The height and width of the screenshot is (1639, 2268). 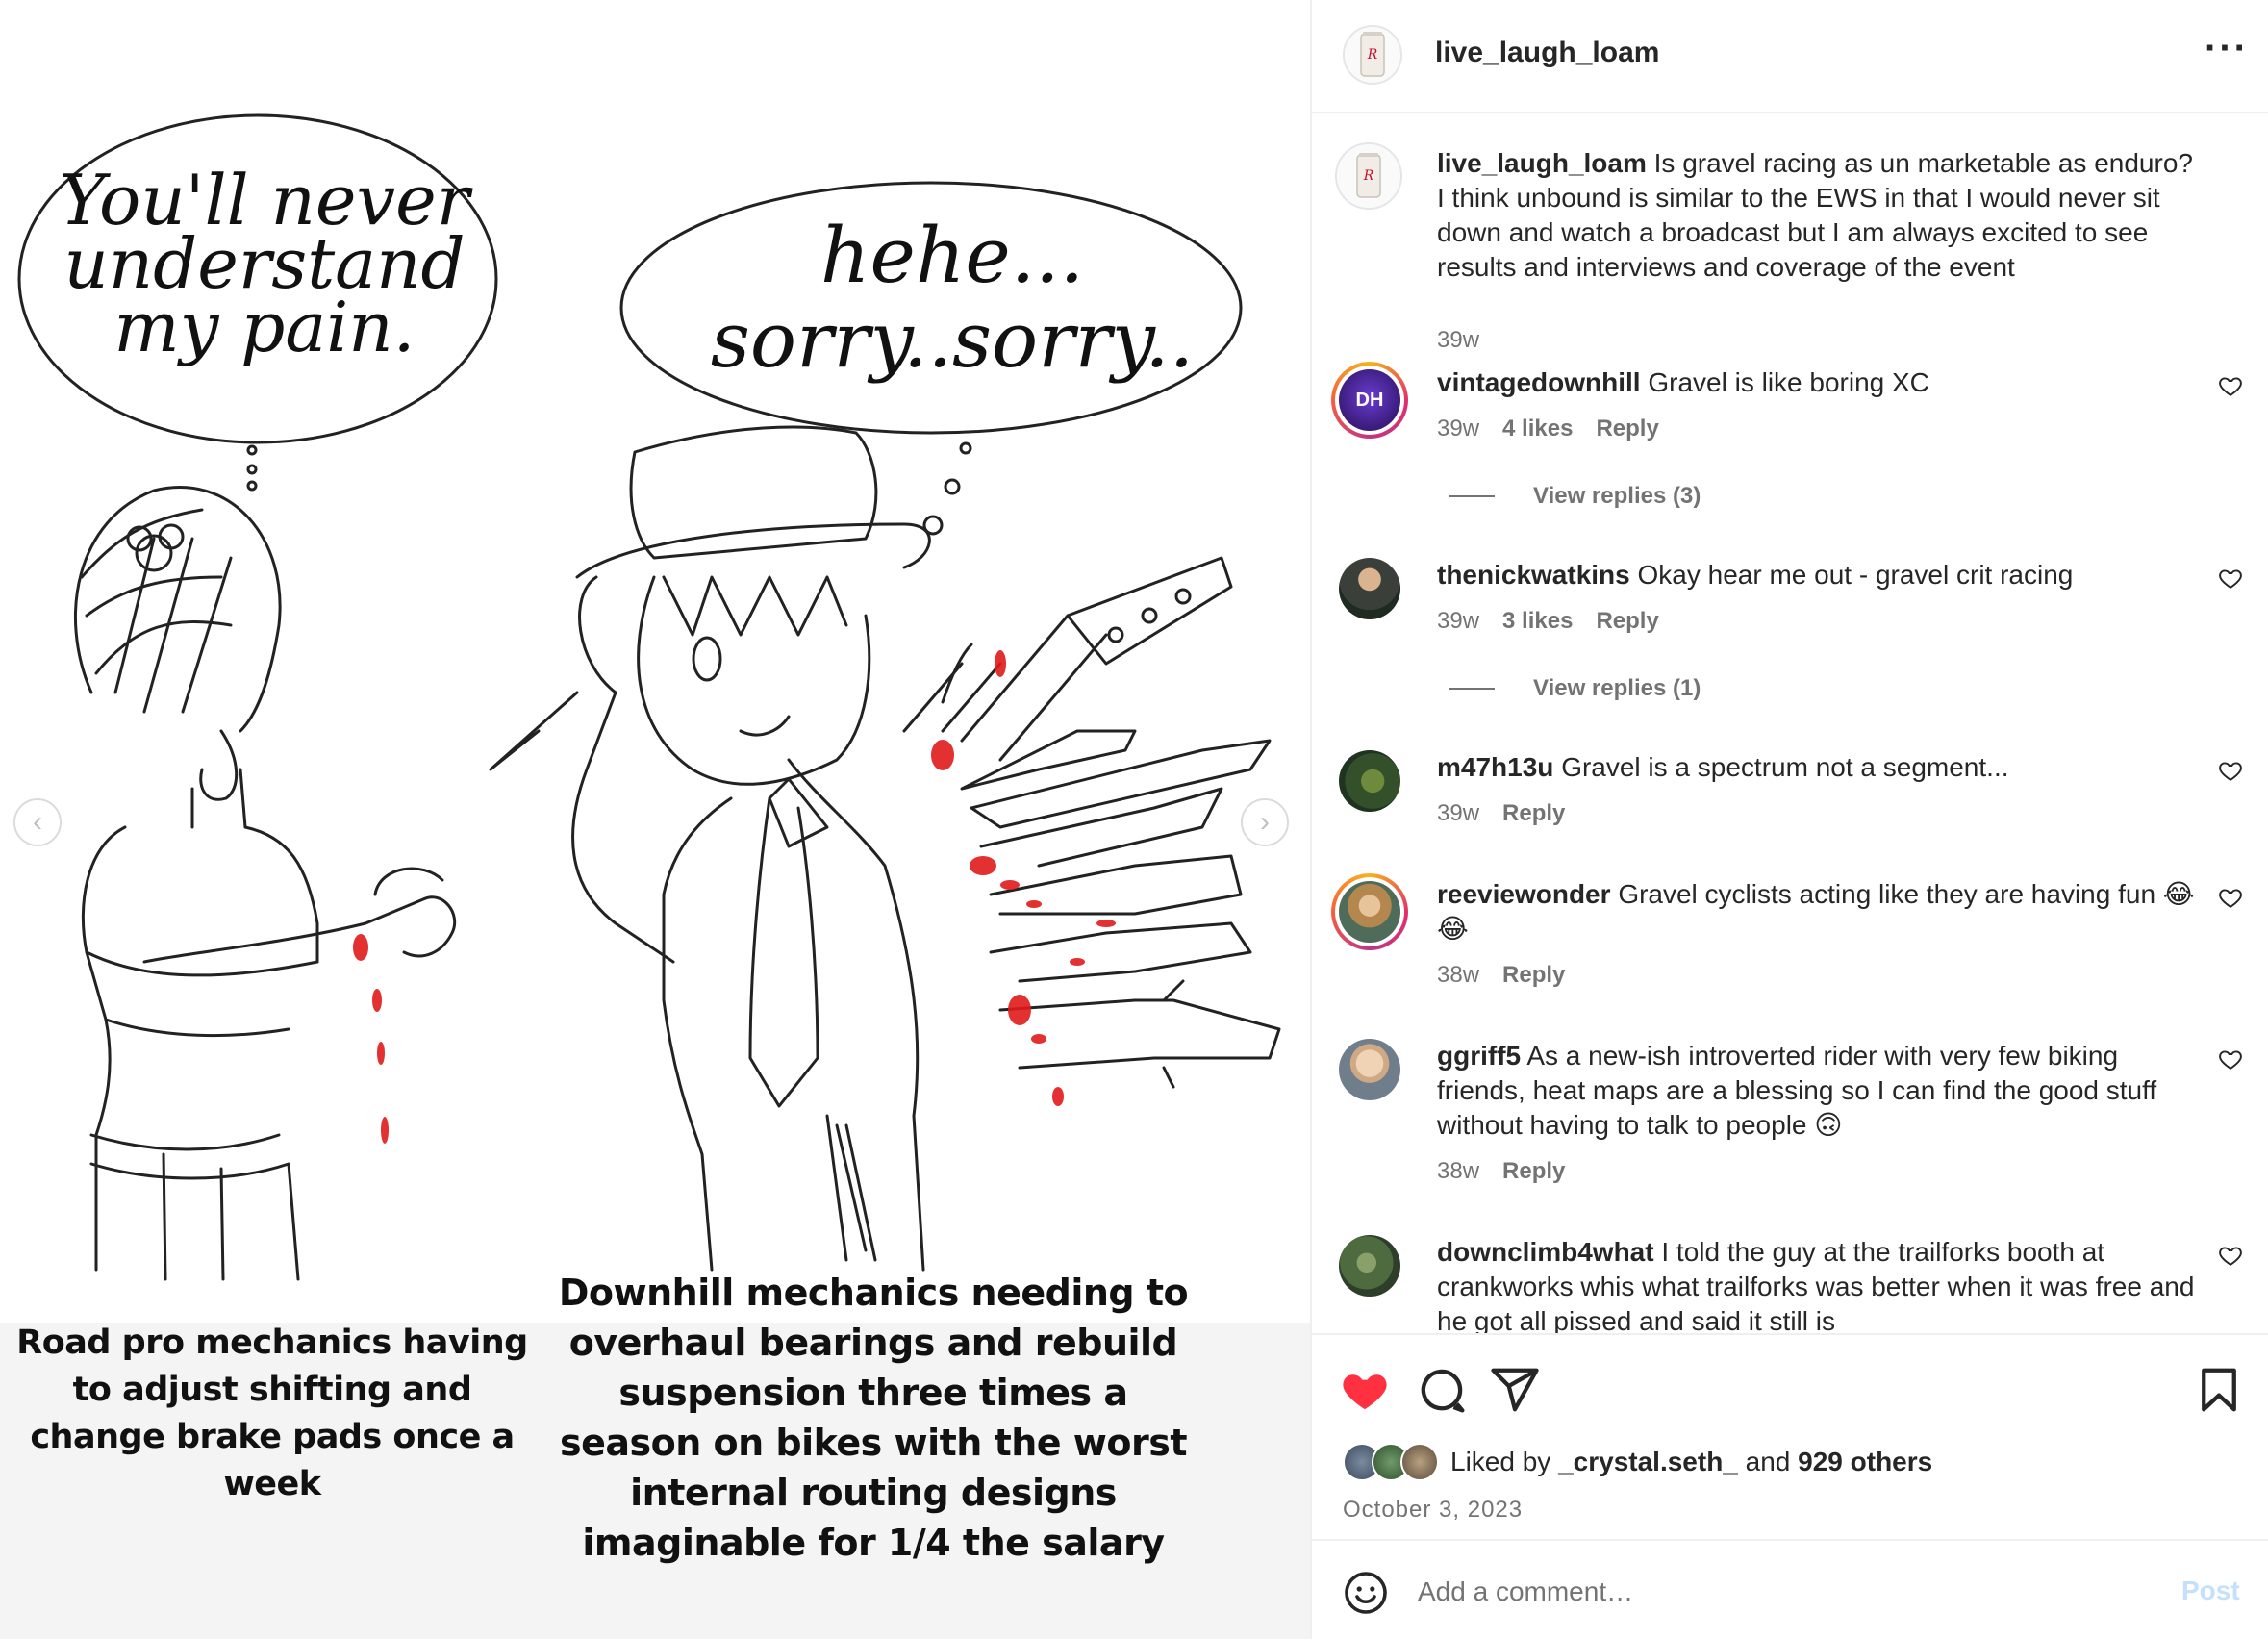 I want to click on comment-username: reeviewonder, so click(x=1524, y=894).